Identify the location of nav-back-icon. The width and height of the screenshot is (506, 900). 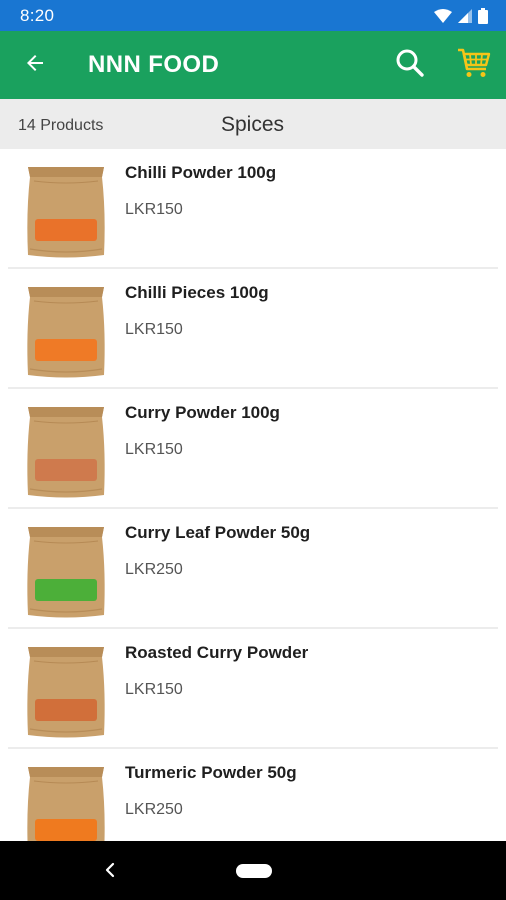
(110, 872).